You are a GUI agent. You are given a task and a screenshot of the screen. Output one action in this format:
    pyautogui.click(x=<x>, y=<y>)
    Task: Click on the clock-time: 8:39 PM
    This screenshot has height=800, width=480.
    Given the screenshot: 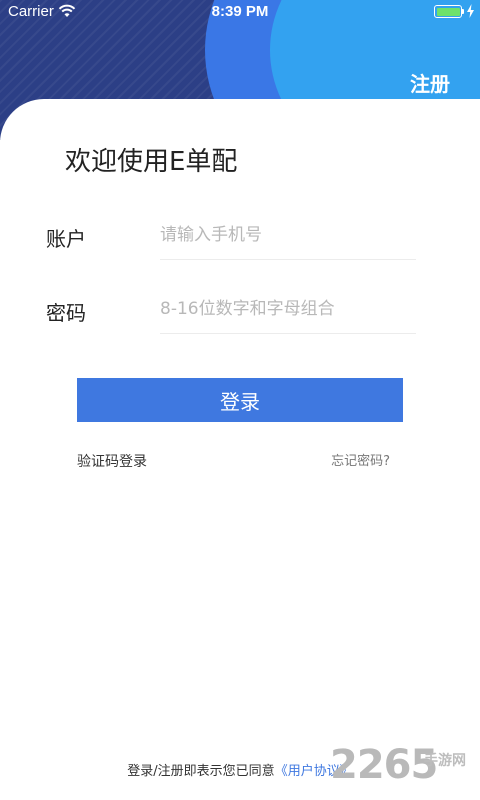 What is the action you would take?
    pyautogui.click(x=240, y=11)
    